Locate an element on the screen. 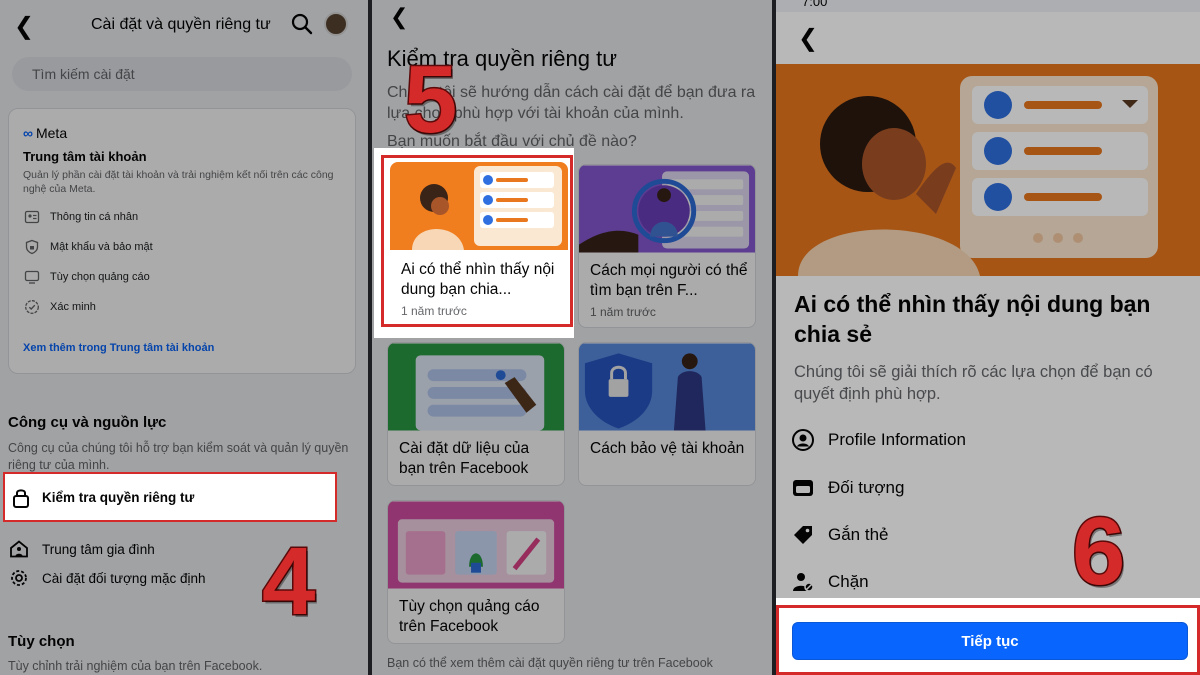 This screenshot has height=675, width=1200. search-icon is located at coordinates (302, 26).